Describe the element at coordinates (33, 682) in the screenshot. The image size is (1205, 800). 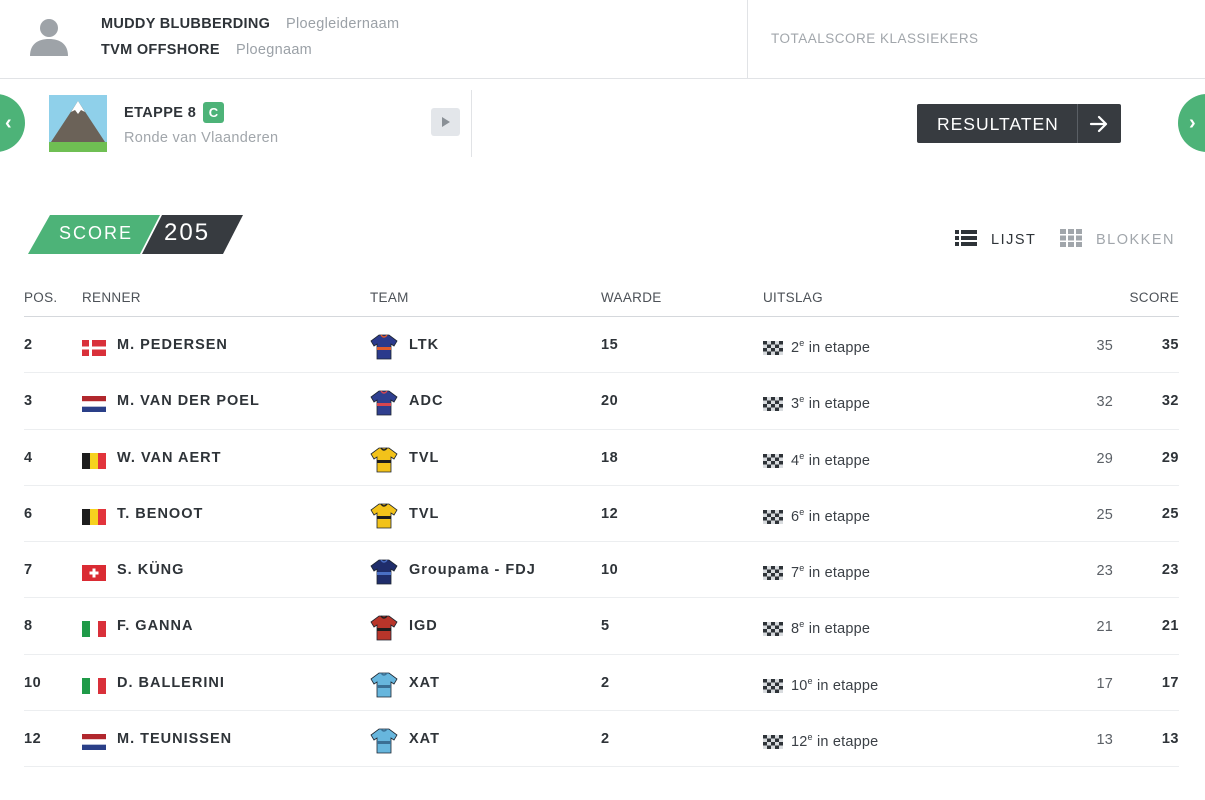
I see `rider-position: 10` at that location.